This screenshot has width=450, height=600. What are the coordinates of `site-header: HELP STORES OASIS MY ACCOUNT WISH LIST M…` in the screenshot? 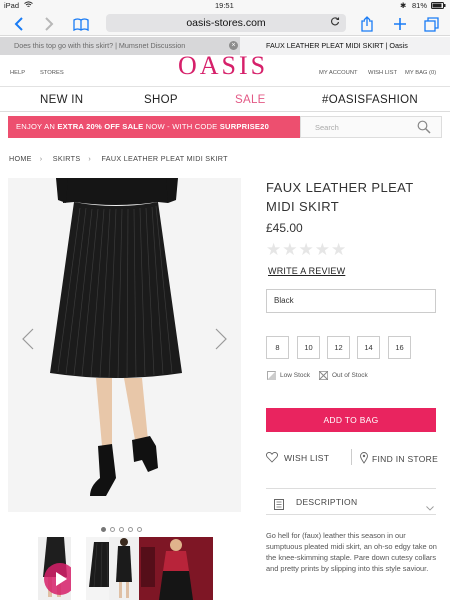 It's located at (225, 69).